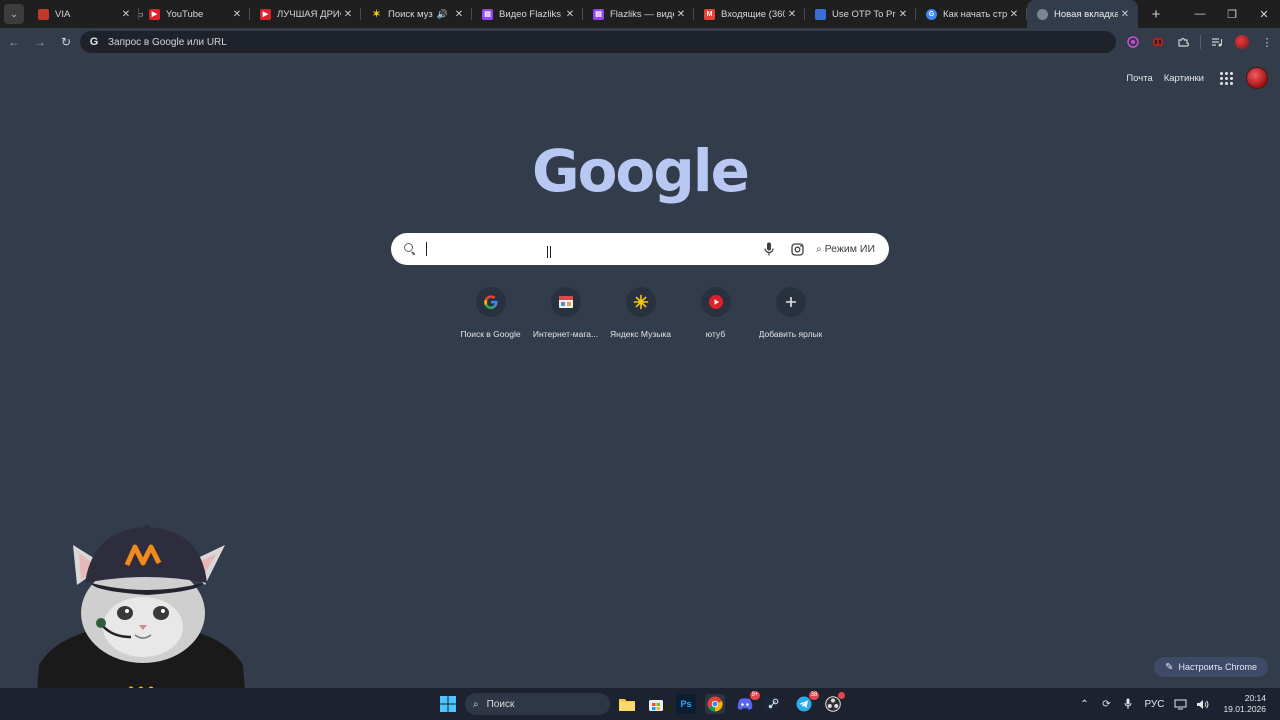  I want to click on customize-chrome-button: ✎ Настроить Chrome, so click(1211, 667).